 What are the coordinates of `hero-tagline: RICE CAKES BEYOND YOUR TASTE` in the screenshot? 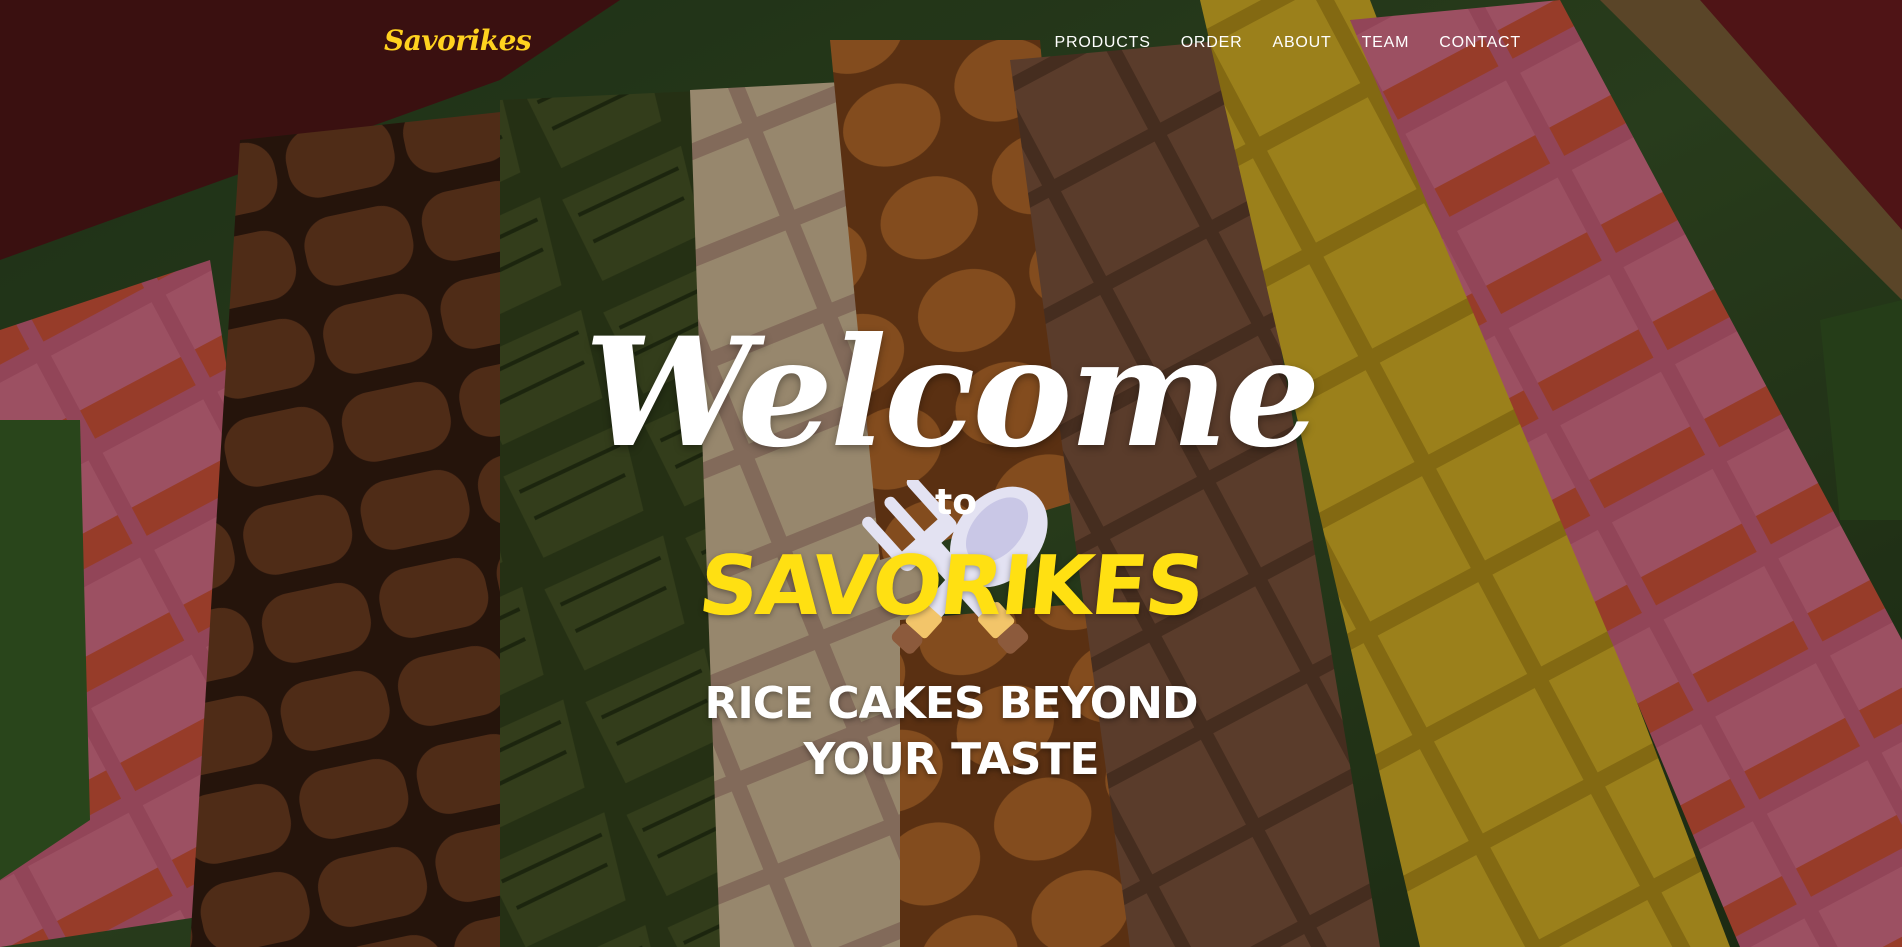 It's located at (951, 732).